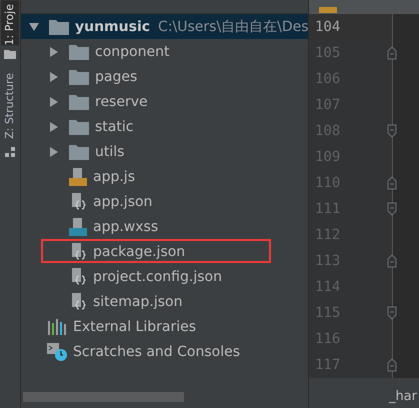 The width and height of the screenshot is (419, 408). What do you see at coordinates (78, 227) in the screenshot?
I see `css-file-icon` at bounding box center [78, 227].